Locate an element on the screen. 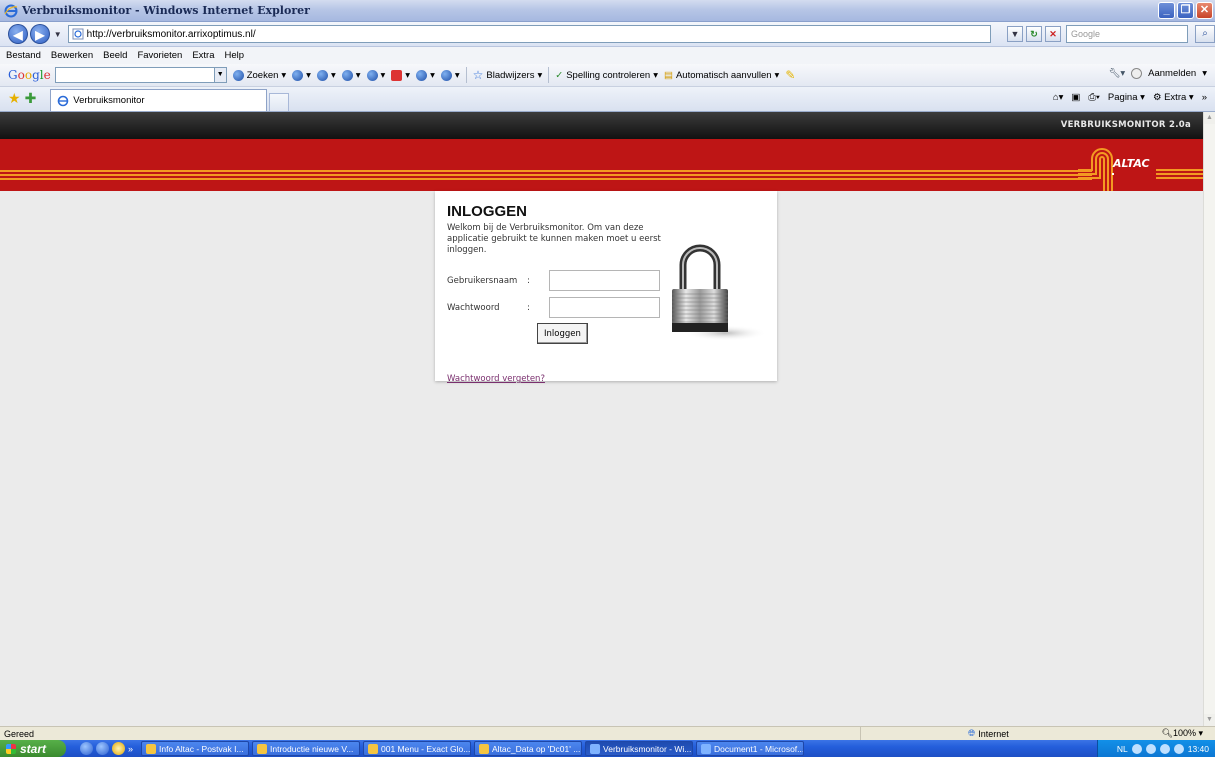 This screenshot has height=757, width=1215. security-zone: 🌐︎ Internet is located at coordinates (988, 733).